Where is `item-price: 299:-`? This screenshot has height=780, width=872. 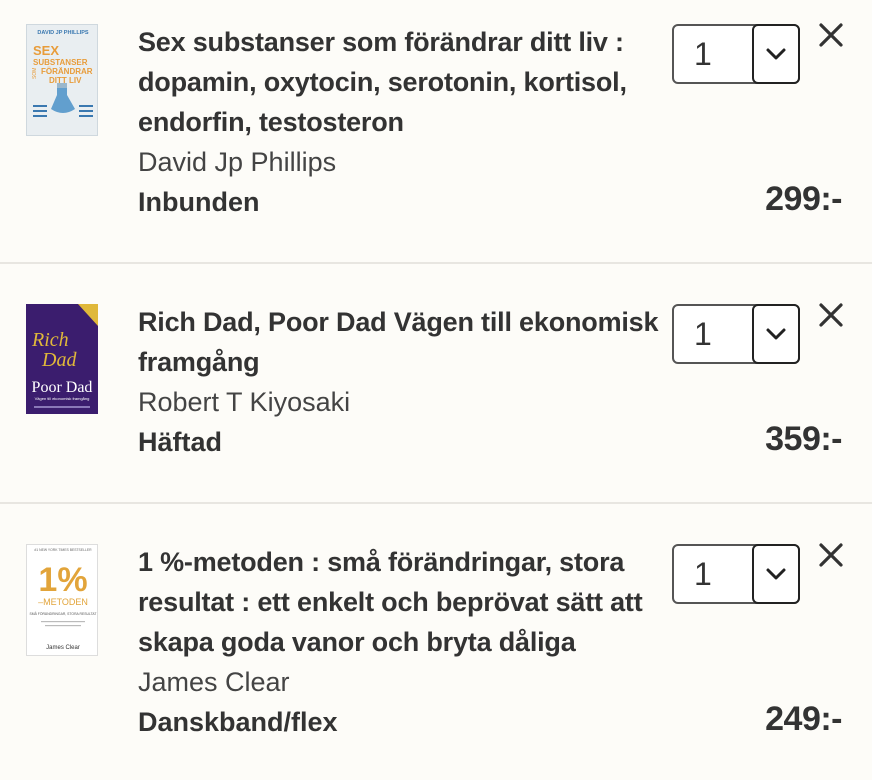
item-price: 299:- is located at coordinates (803, 199).